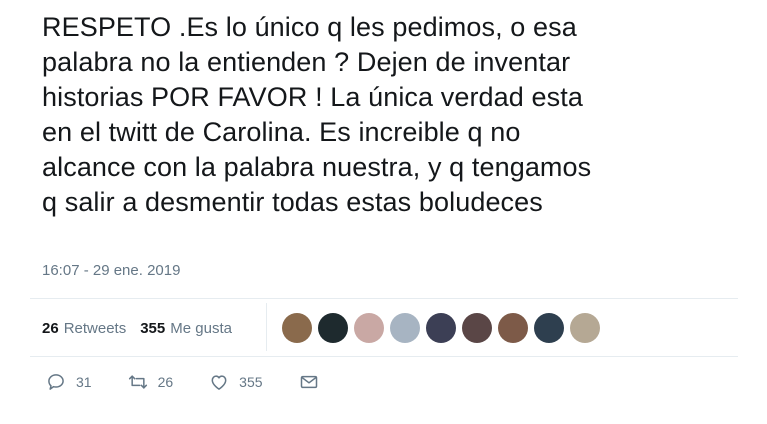  Describe the element at coordinates (137, 382) in the screenshot. I see `retweet-icon` at that location.